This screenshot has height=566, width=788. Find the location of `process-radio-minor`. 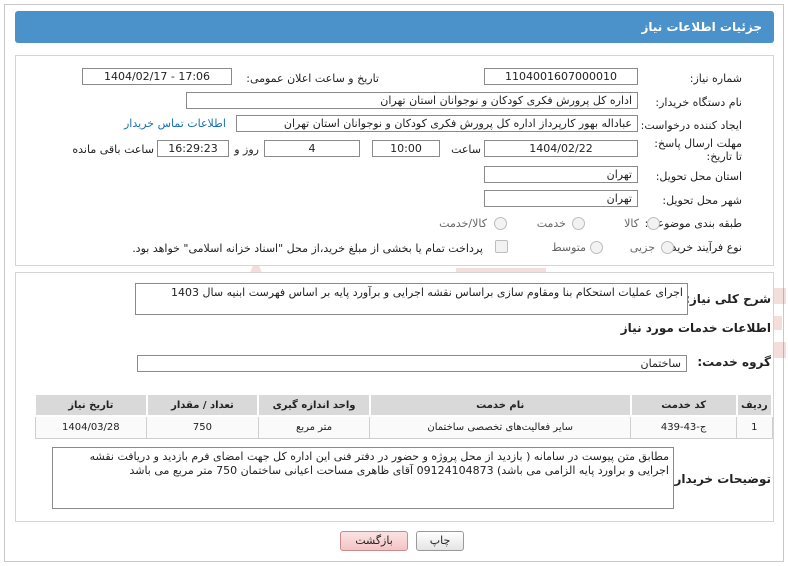

process-radio-minor is located at coordinates (667, 247).